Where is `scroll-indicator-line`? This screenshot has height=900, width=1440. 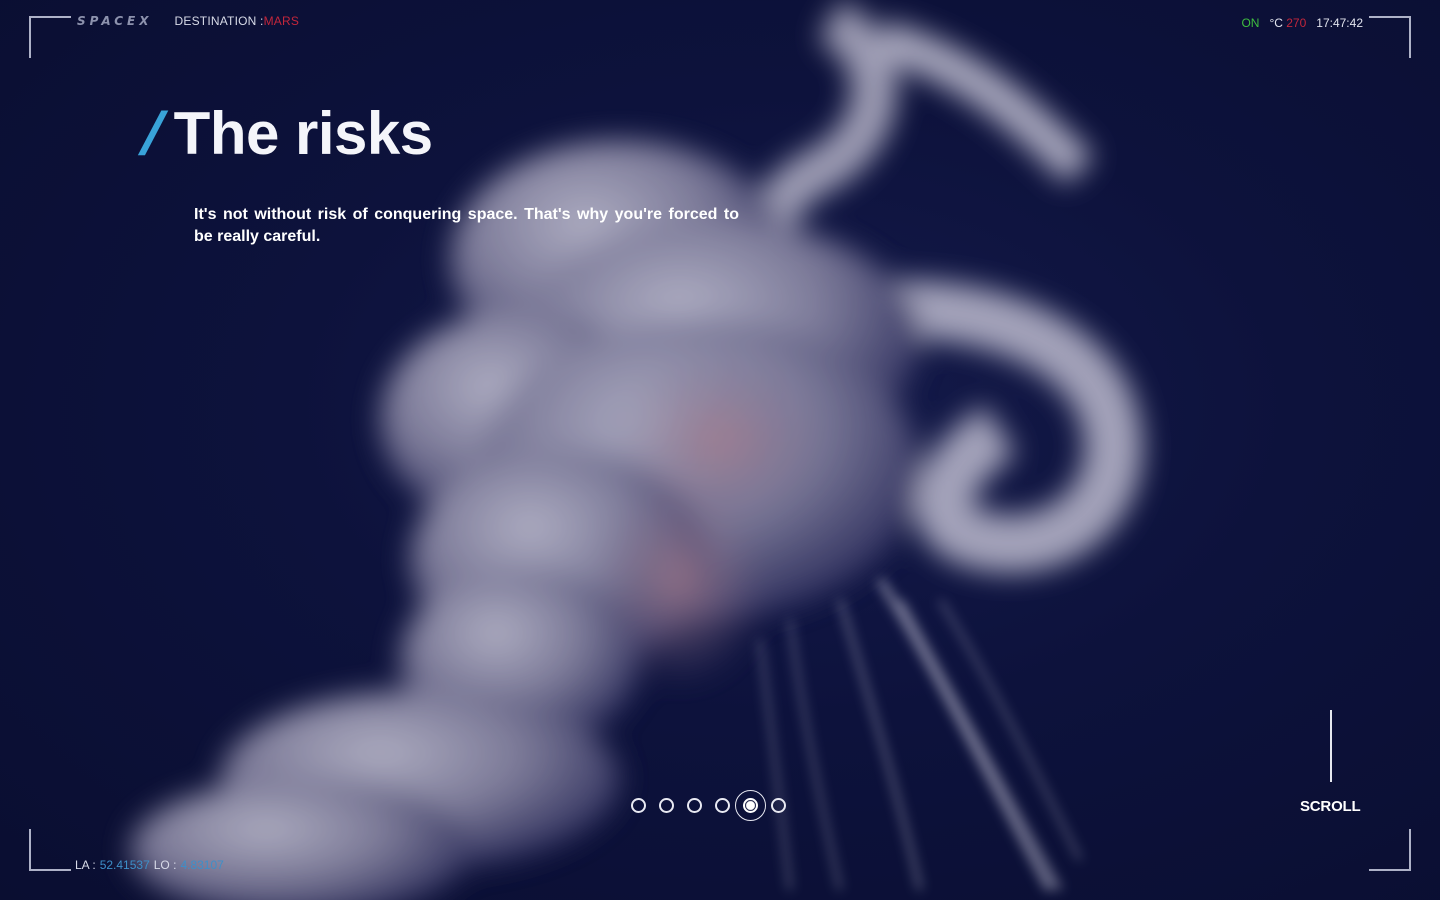 scroll-indicator-line is located at coordinates (1331, 746).